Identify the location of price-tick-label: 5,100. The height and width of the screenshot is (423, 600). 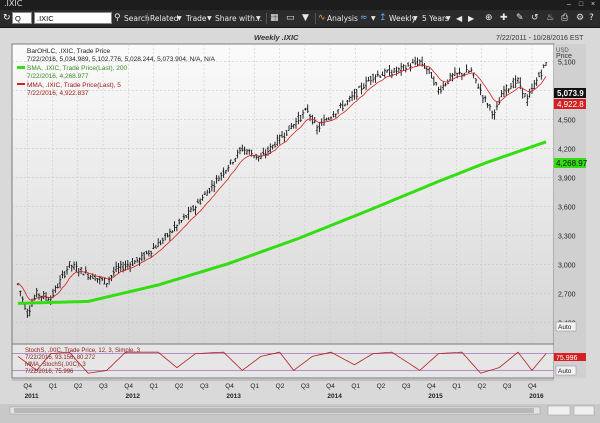
(567, 62).